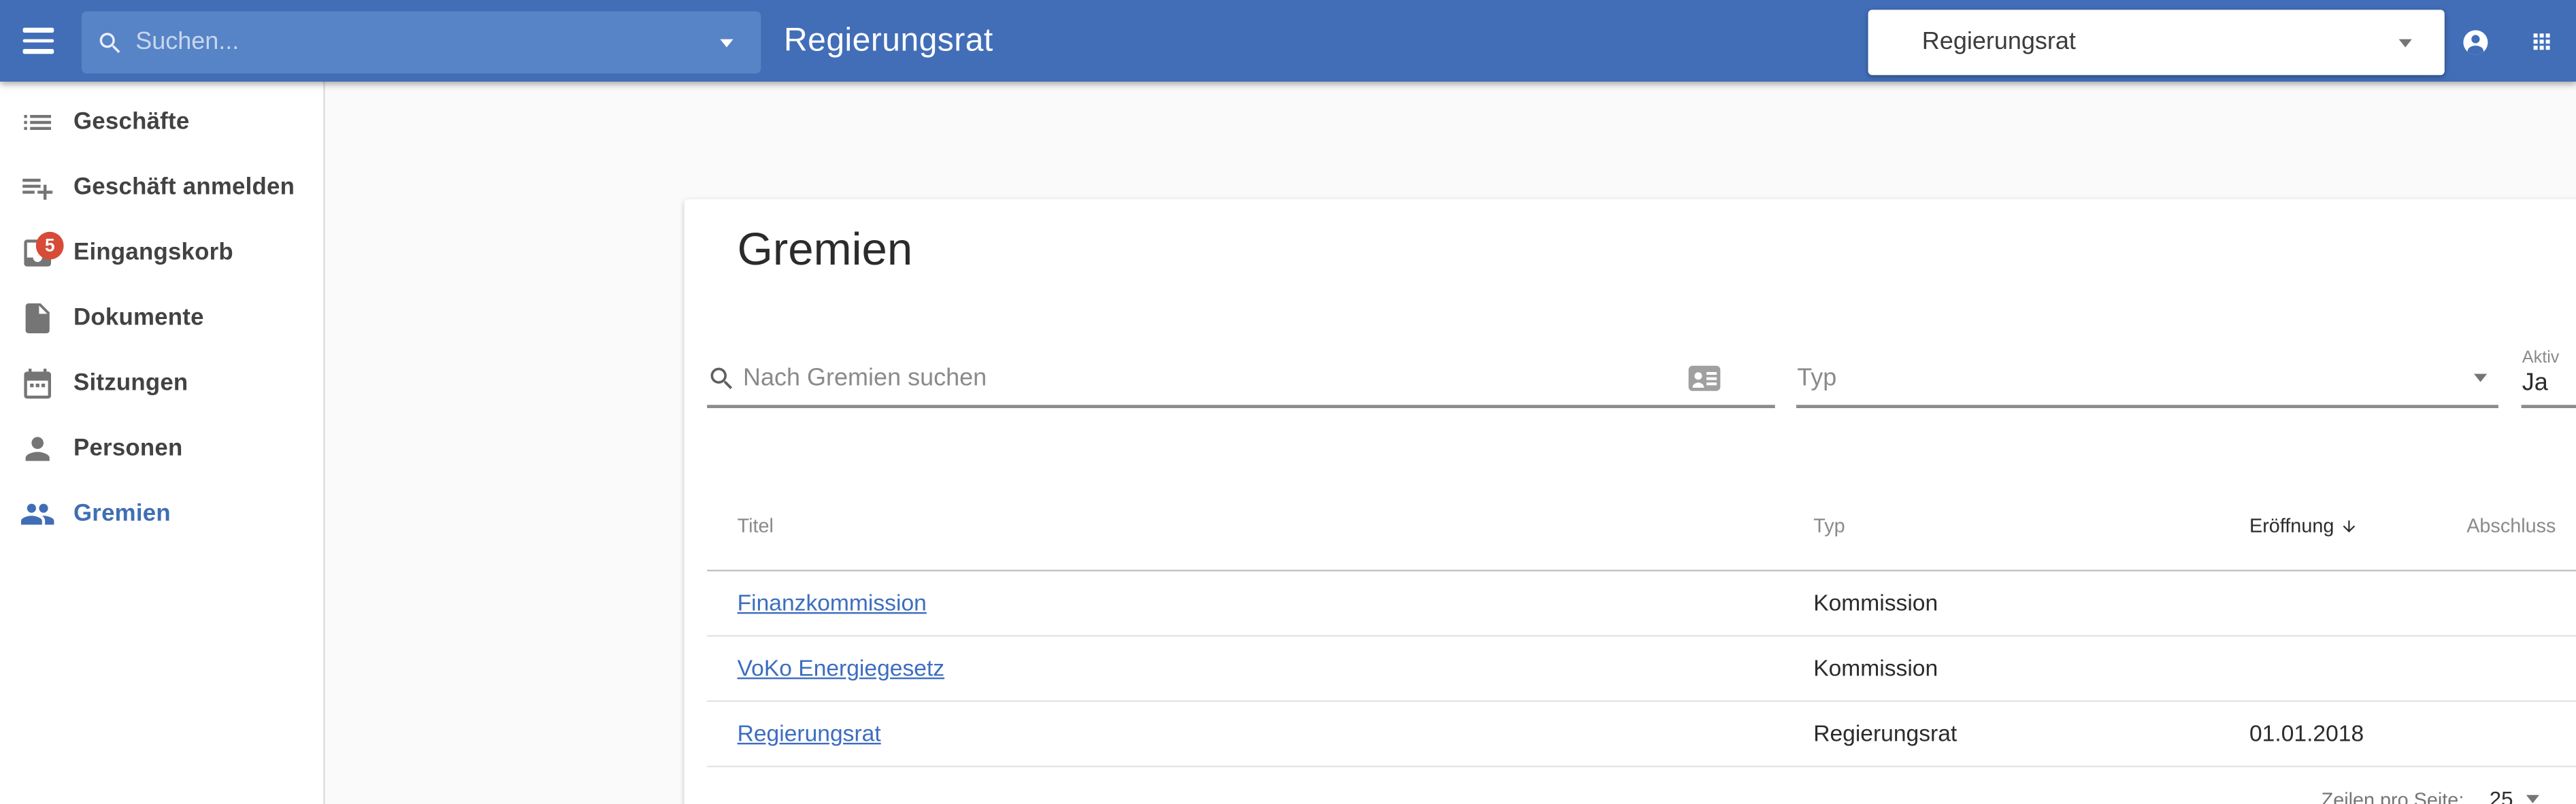  What do you see at coordinates (1999, 41) in the screenshot?
I see `client-select-value: Regierungsrat` at bounding box center [1999, 41].